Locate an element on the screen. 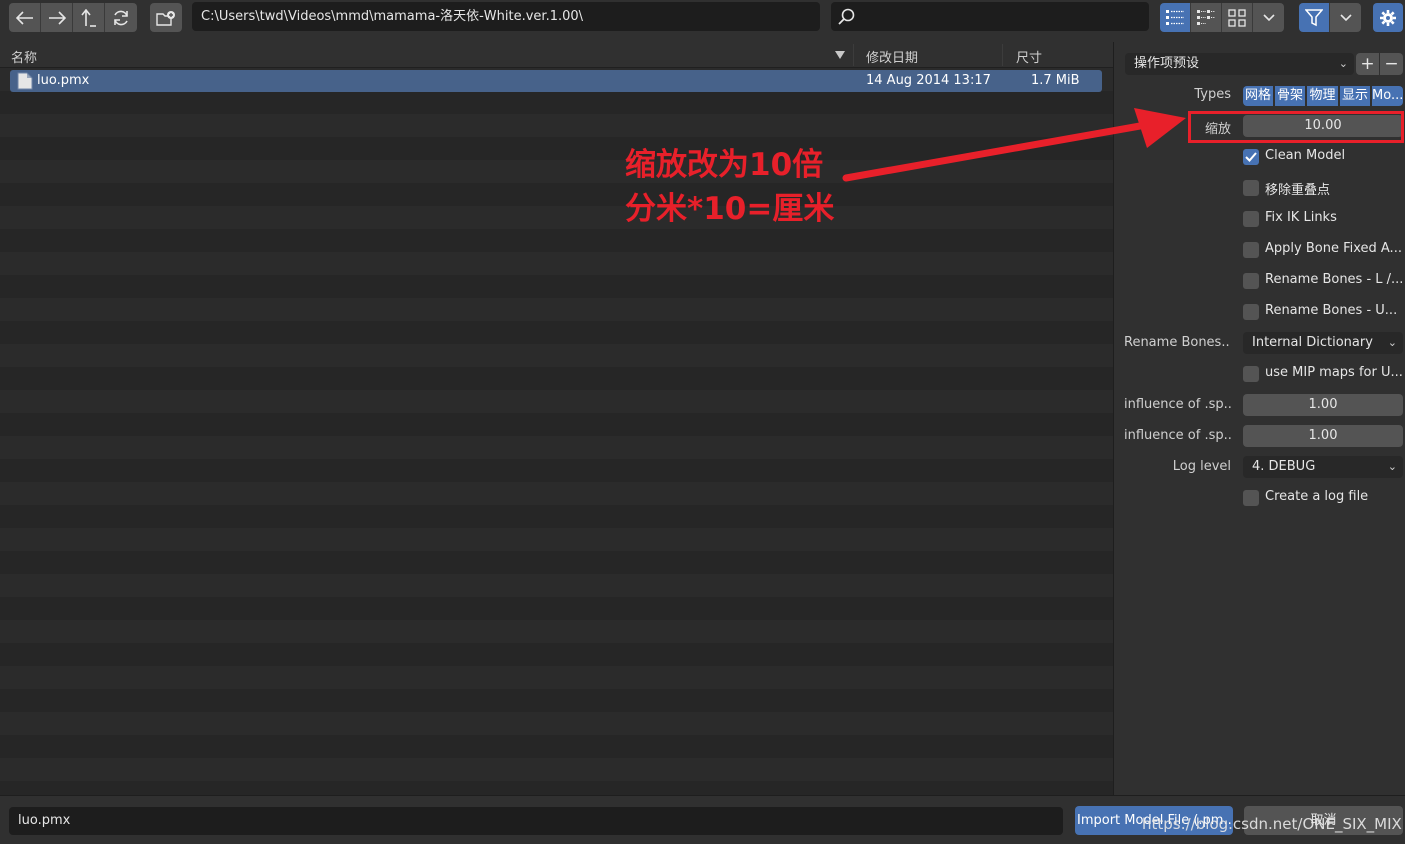  type-toggle-display: 显示 is located at coordinates (1355, 96).